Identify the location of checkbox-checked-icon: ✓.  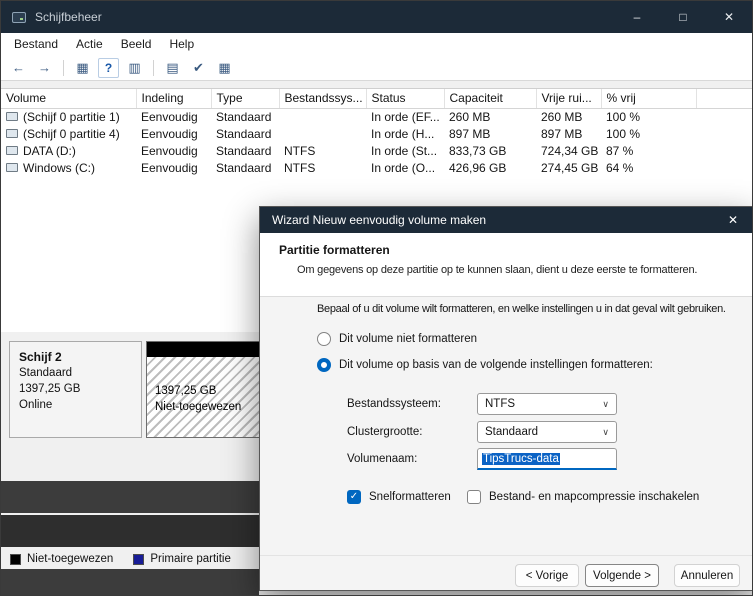
(354, 497).